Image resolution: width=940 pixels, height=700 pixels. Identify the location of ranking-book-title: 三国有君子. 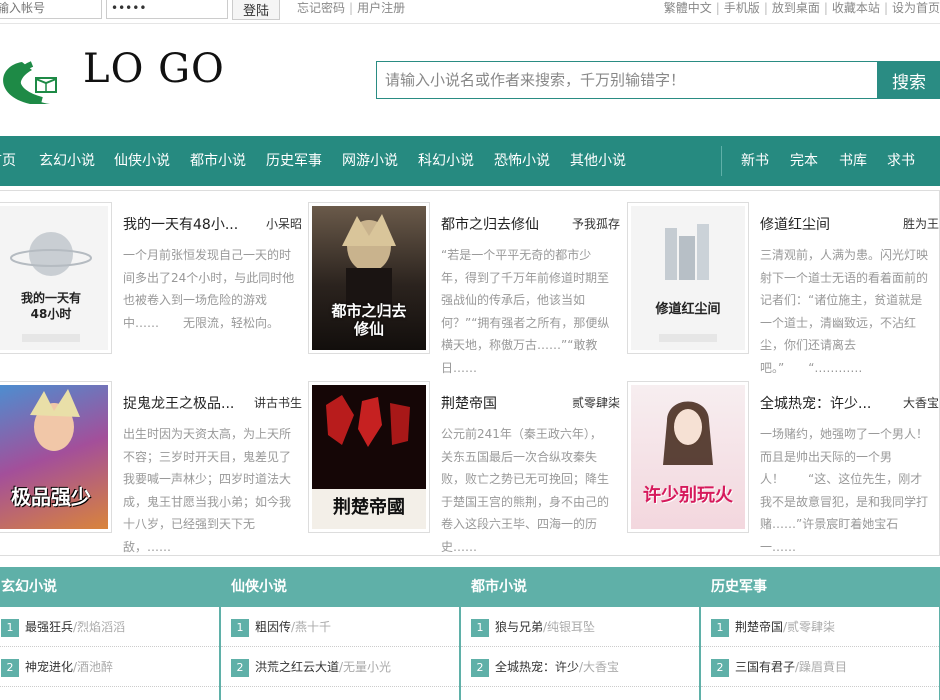
(765, 667).